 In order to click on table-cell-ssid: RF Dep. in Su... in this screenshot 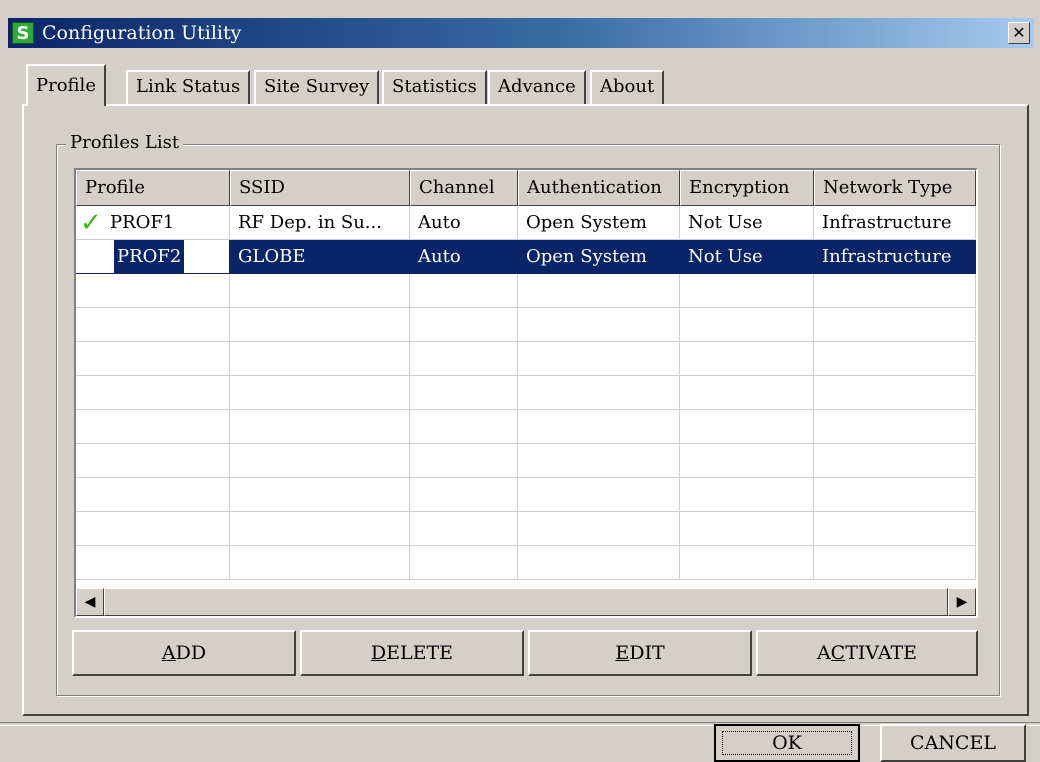, I will do `click(320, 223)`.